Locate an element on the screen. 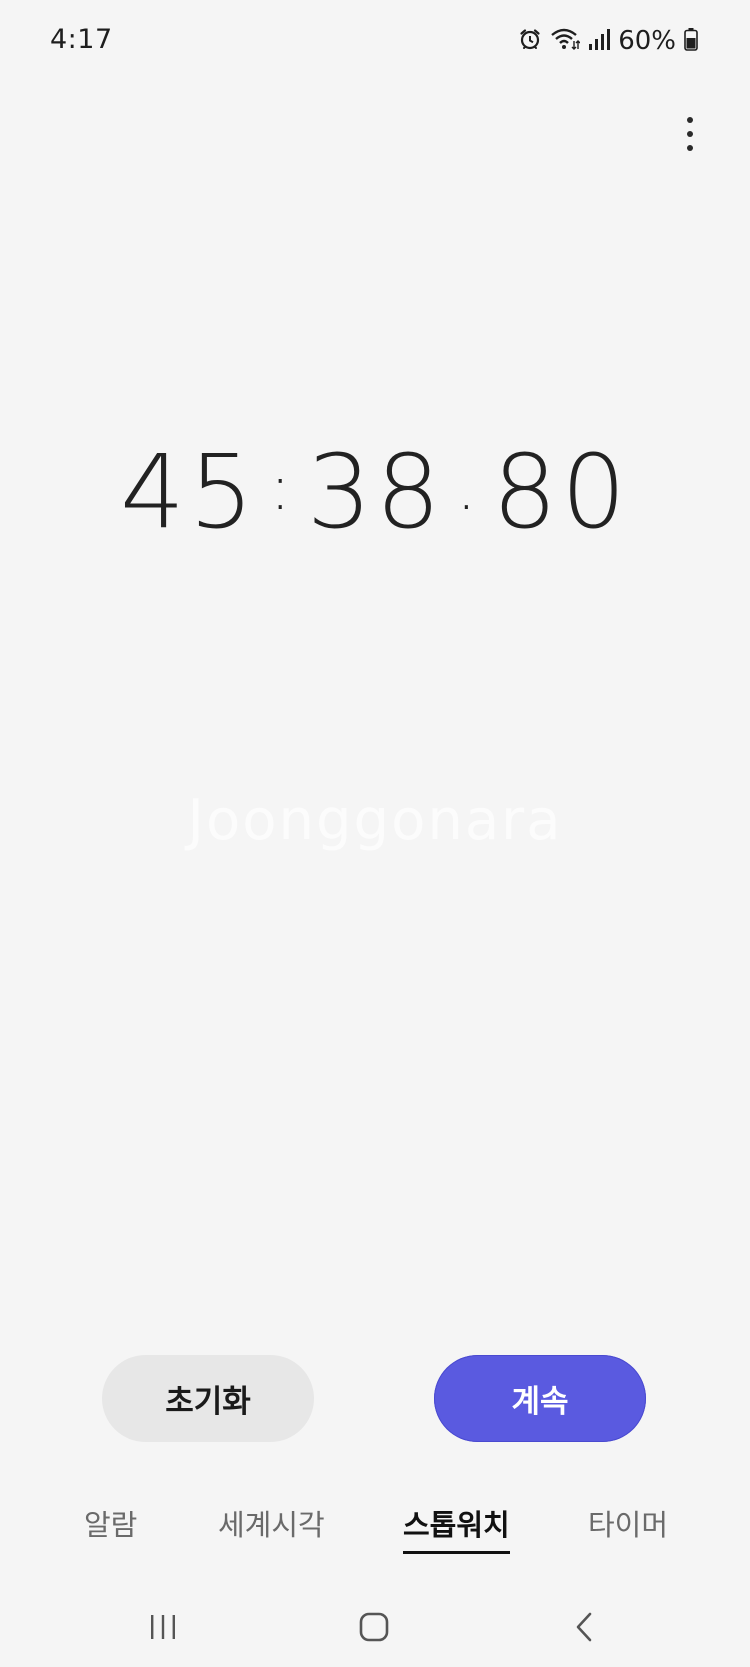 The height and width of the screenshot is (1667, 750). active-tab-indicator is located at coordinates (456, 1552).